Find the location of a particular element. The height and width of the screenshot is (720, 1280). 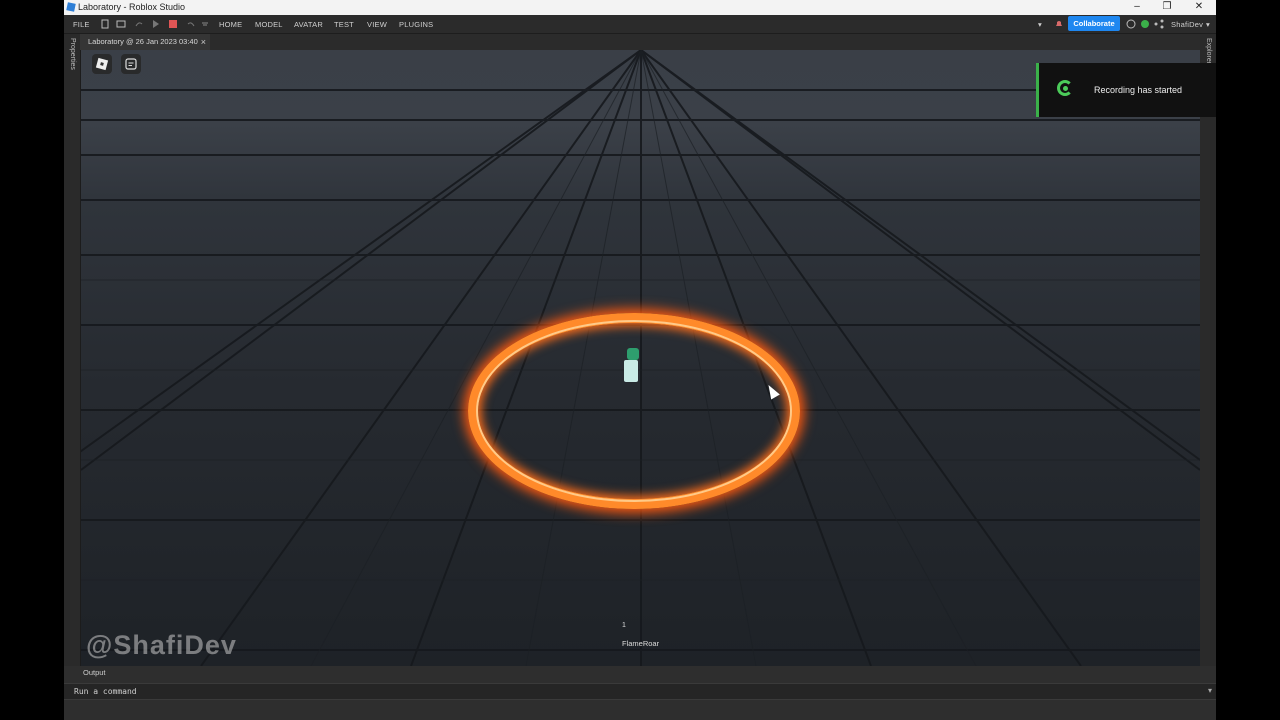

new-file-icon is located at coordinates (105, 24).